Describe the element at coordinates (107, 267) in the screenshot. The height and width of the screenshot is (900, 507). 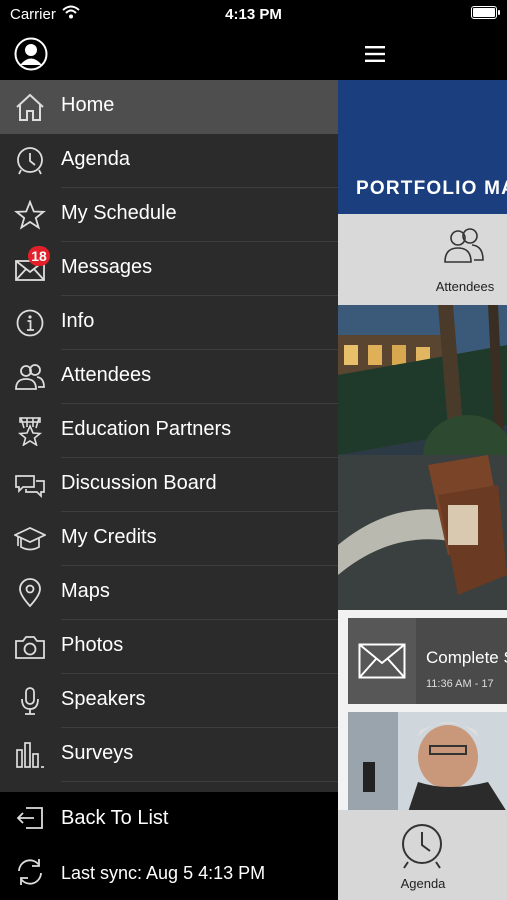
I see `menu-item-label: Messages` at that location.